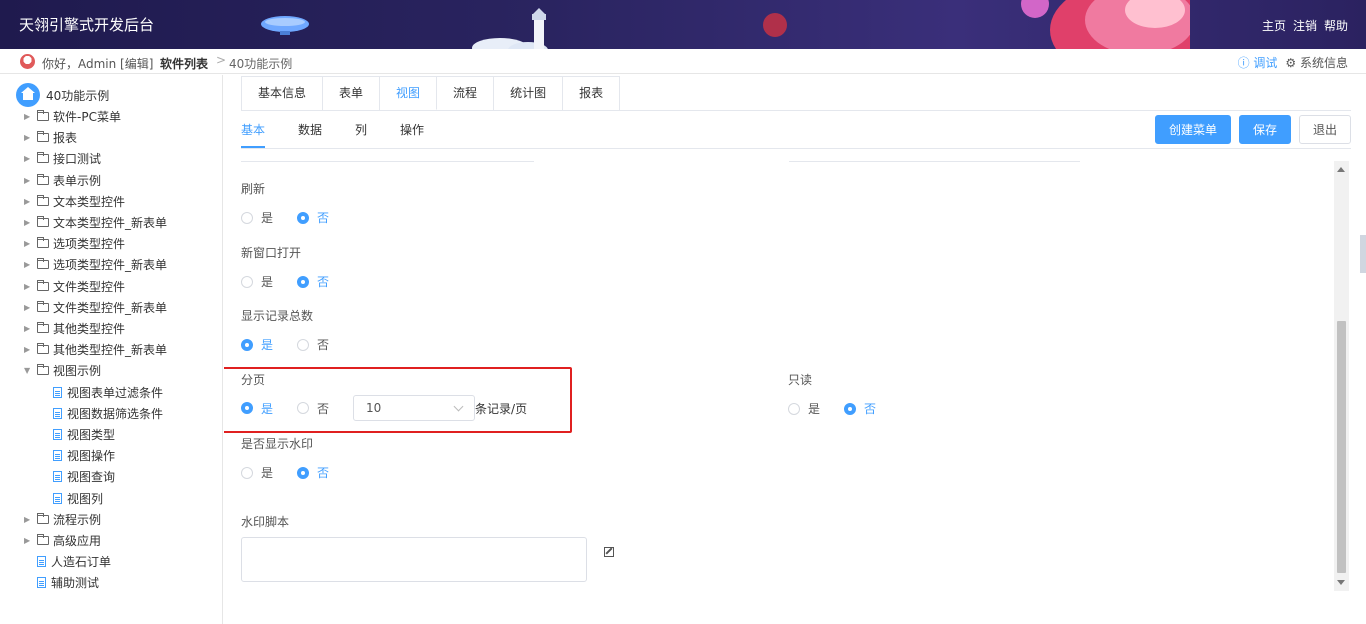 The height and width of the screenshot is (624, 1366). What do you see at coordinates (89, 244) in the screenshot?
I see `sidebar-item-label: 选项类型控件` at bounding box center [89, 244].